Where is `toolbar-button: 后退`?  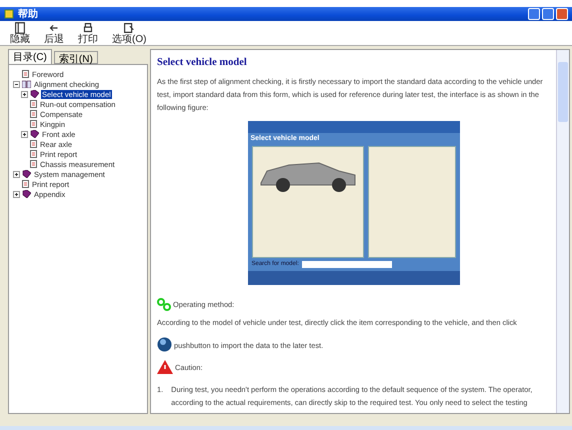
toolbar-button: 后退 is located at coordinates (54, 33).